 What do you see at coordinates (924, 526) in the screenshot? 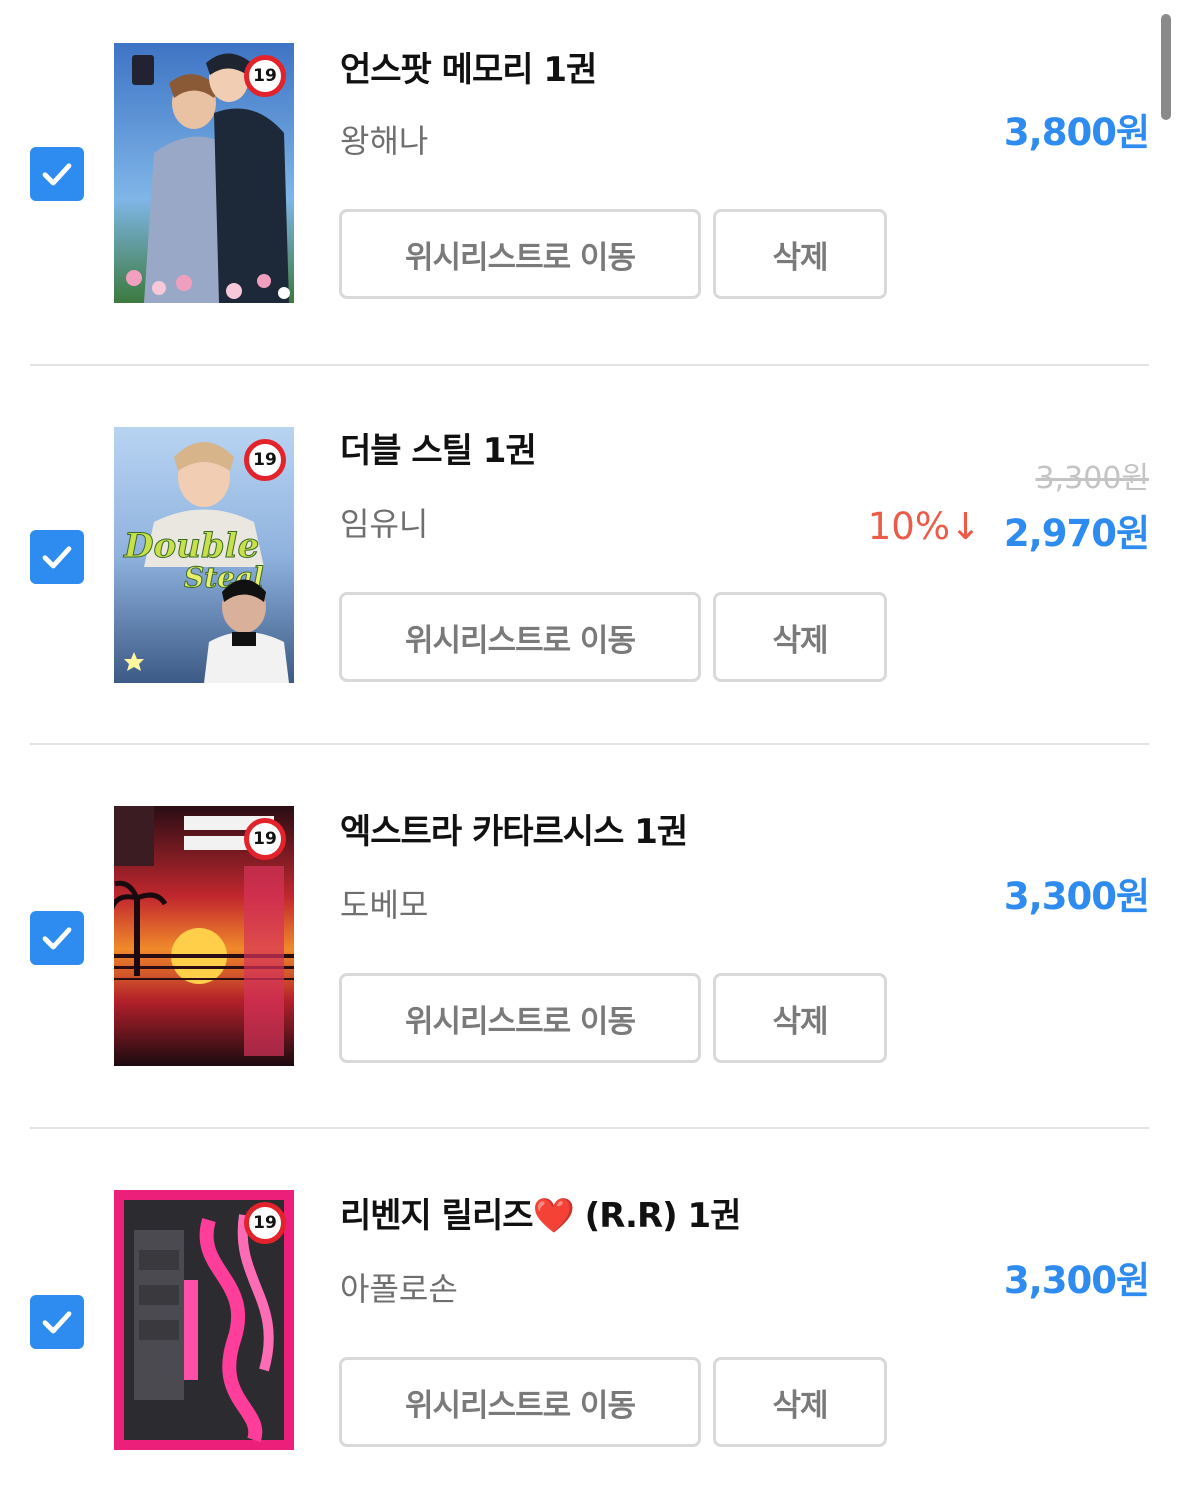
I see `discount-rate: 10%↓` at bounding box center [924, 526].